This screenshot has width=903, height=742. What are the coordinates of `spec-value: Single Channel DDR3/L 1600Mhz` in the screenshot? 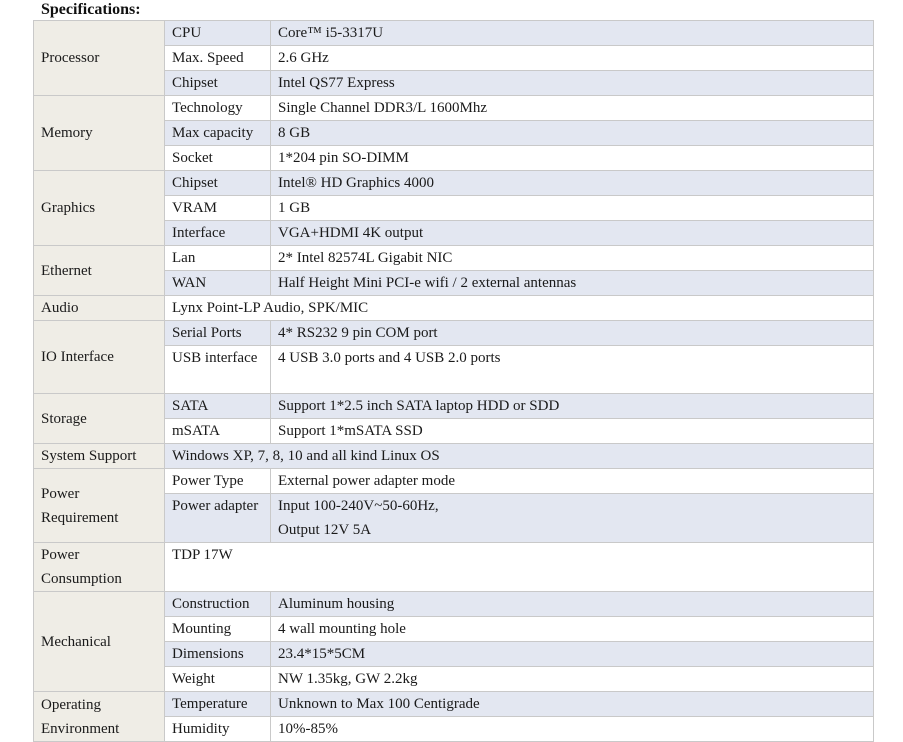 It's located at (572, 108).